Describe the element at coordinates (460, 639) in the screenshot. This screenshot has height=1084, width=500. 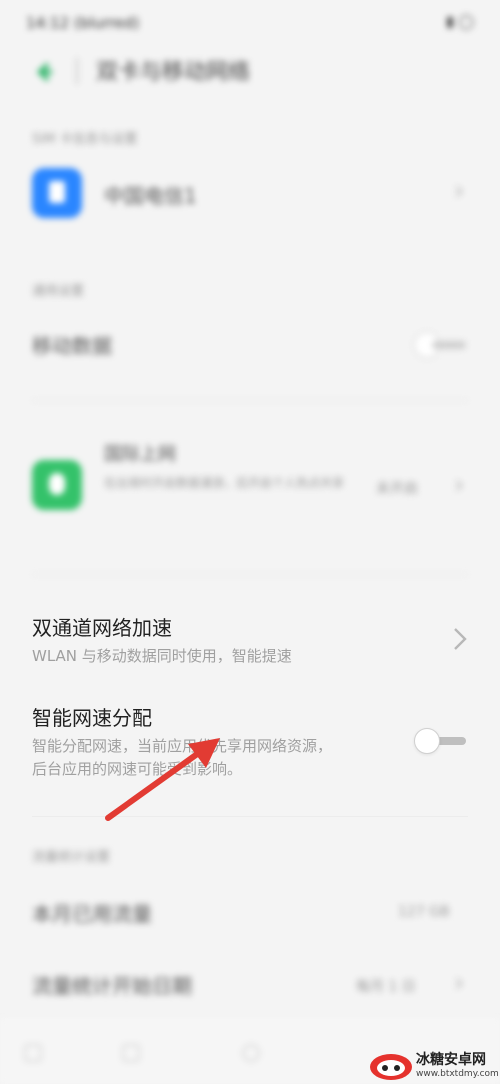
I see `chevron-right-icon` at that location.